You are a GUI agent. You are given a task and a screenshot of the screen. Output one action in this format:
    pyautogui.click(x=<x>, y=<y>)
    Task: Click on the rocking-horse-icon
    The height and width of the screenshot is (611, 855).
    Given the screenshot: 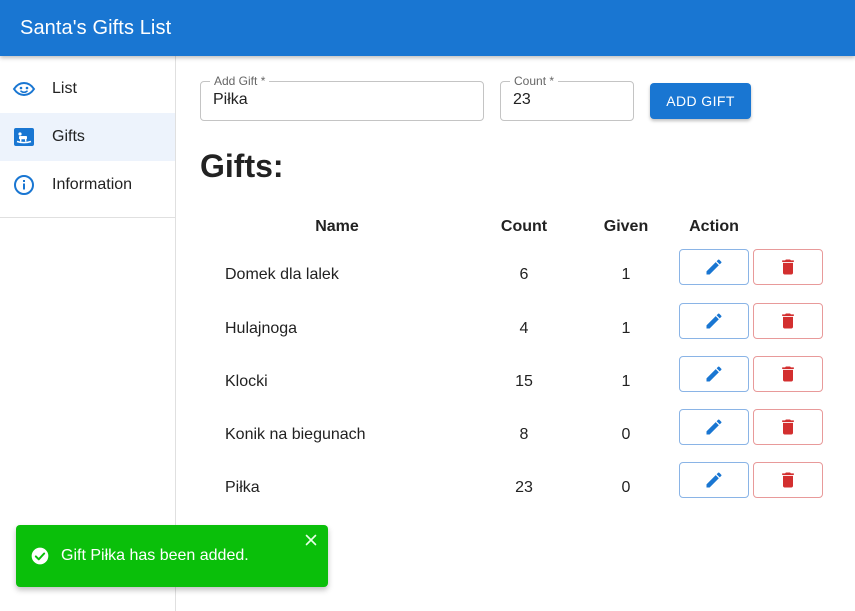 What is the action you would take?
    pyautogui.click(x=24, y=137)
    